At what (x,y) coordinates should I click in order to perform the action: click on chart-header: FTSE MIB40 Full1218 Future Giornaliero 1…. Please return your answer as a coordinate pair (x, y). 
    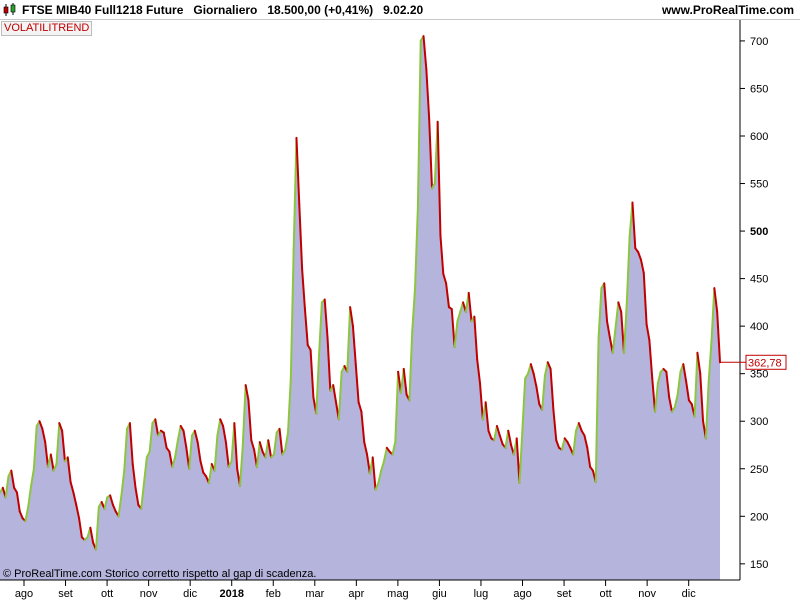
    Looking at the image, I should click on (400, 10).